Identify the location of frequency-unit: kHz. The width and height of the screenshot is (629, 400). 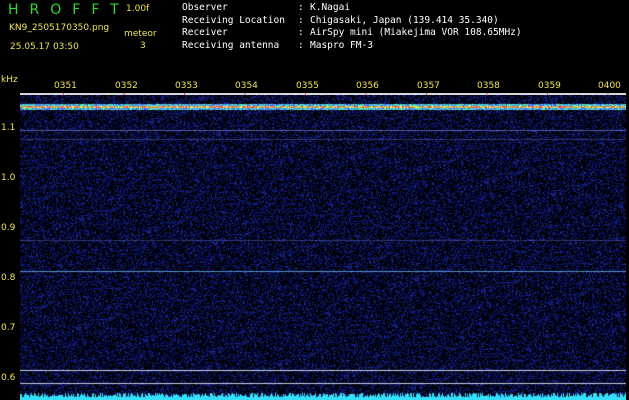
(9, 80).